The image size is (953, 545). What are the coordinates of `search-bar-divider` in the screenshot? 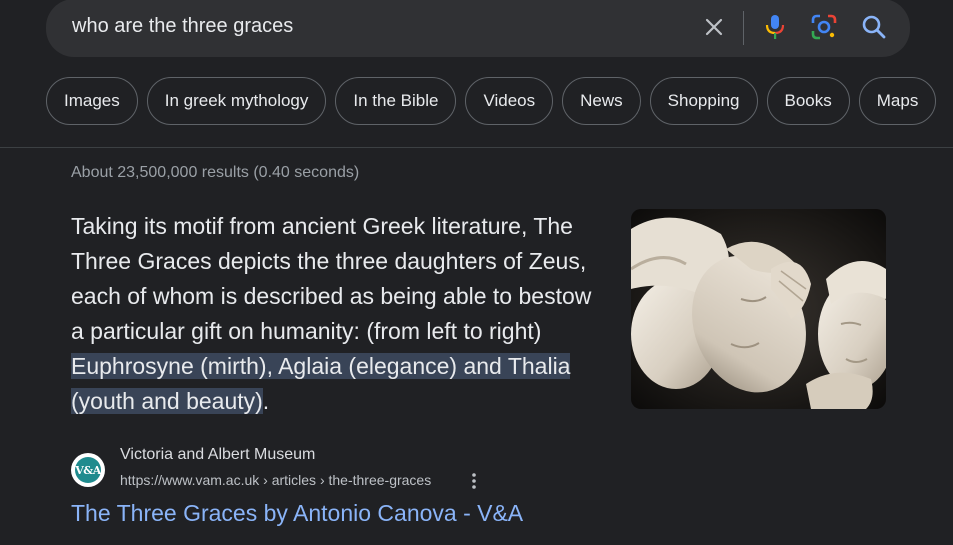 It's located at (743, 28).